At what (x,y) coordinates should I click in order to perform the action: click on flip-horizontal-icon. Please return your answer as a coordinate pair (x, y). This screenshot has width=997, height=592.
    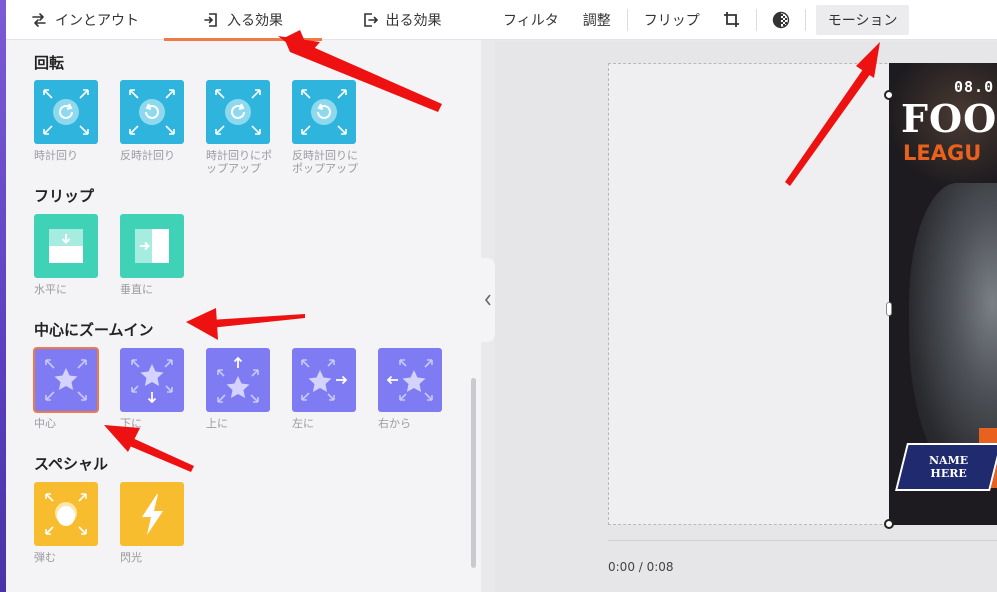
    Looking at the image, I should click on (66, 246).